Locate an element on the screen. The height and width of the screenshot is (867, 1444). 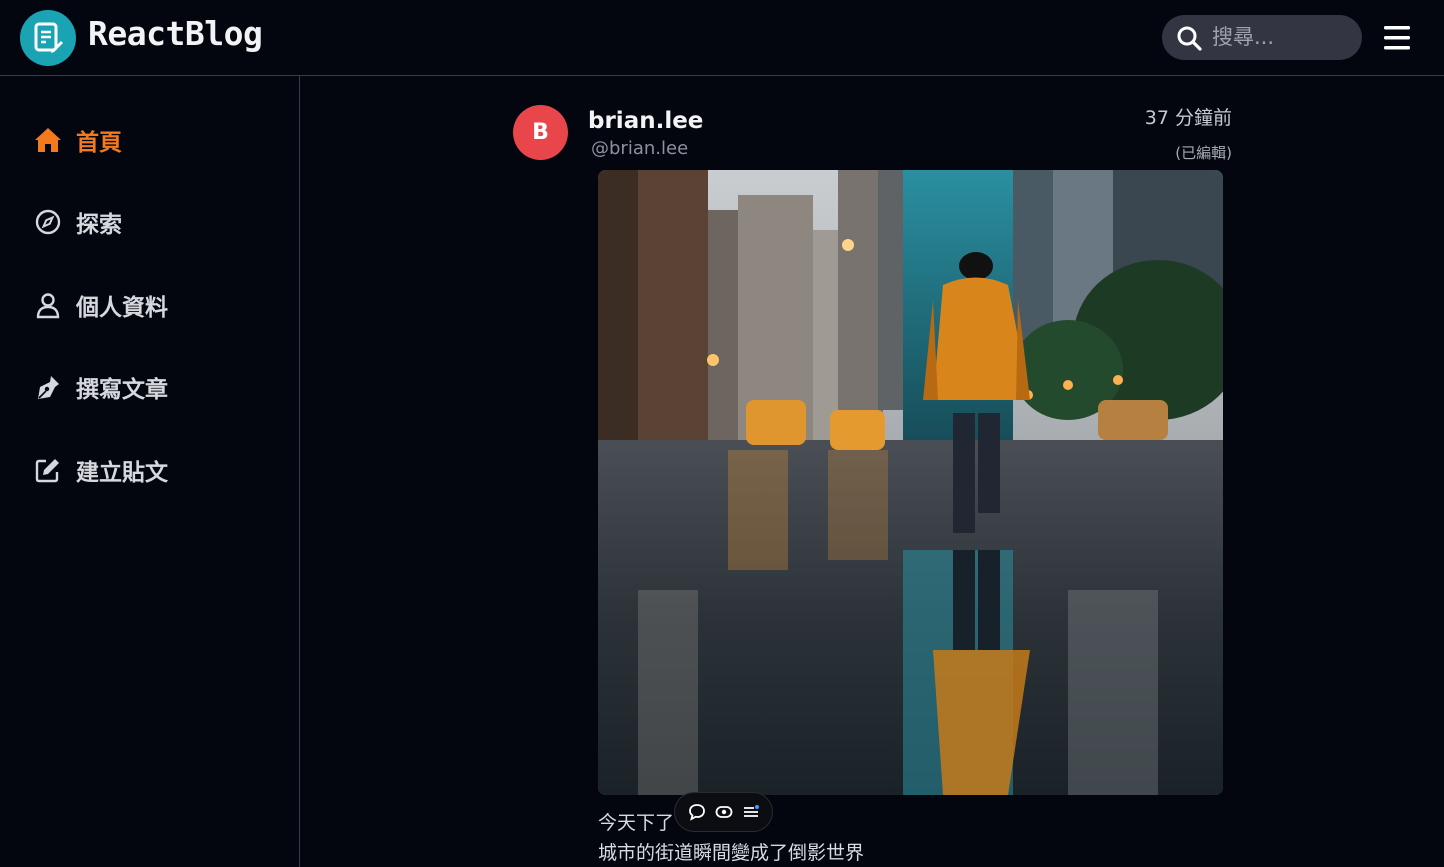
sidebar-item-label: 個人資料 is located at coordinates (122, 308).